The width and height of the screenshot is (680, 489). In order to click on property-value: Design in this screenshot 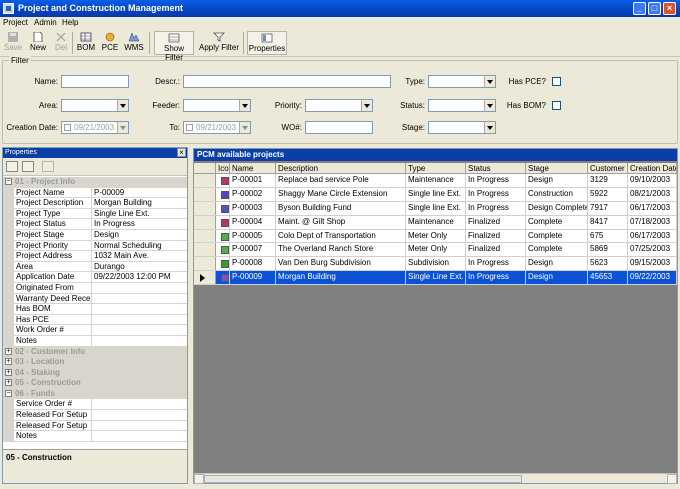, I will do `click(139, 234)`.